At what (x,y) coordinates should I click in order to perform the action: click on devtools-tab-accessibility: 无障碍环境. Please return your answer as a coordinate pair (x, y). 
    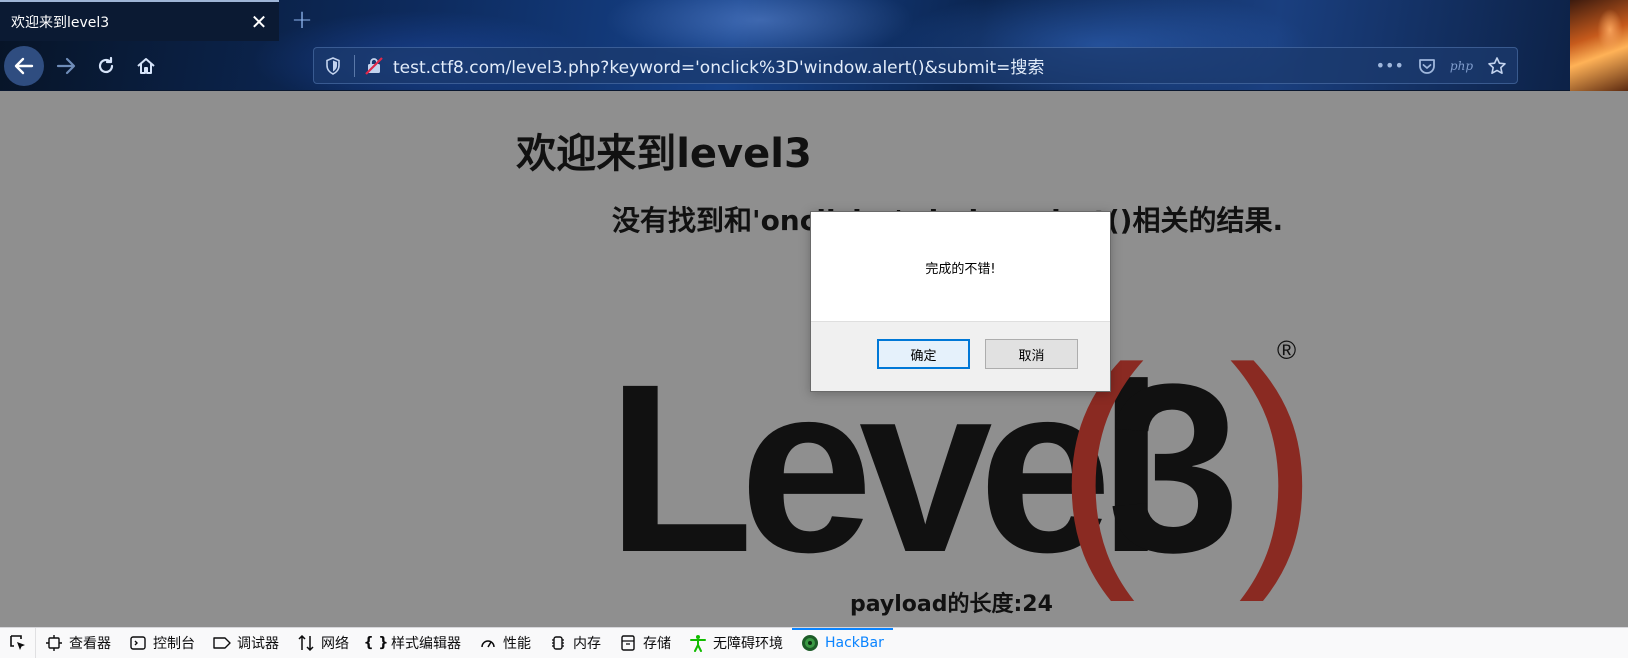
    Looking at the image, I should click on (736, 643).